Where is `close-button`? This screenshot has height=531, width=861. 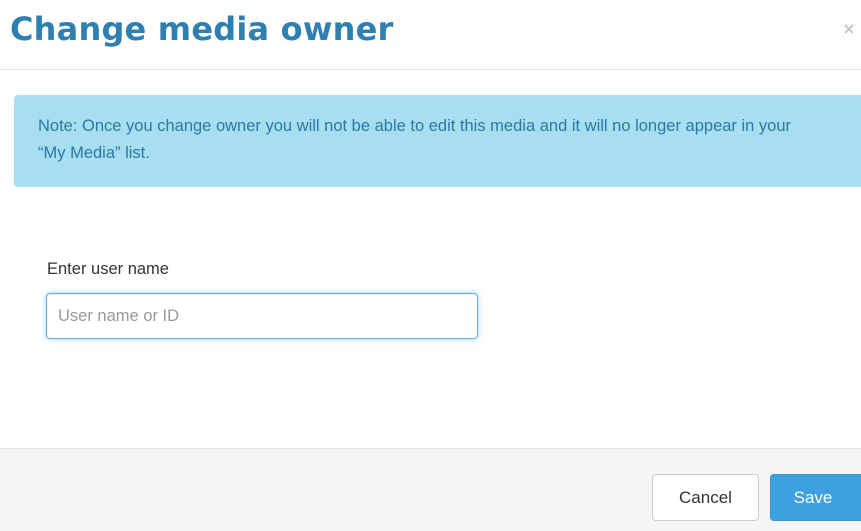
close-button is located at coordinates (850, 27).